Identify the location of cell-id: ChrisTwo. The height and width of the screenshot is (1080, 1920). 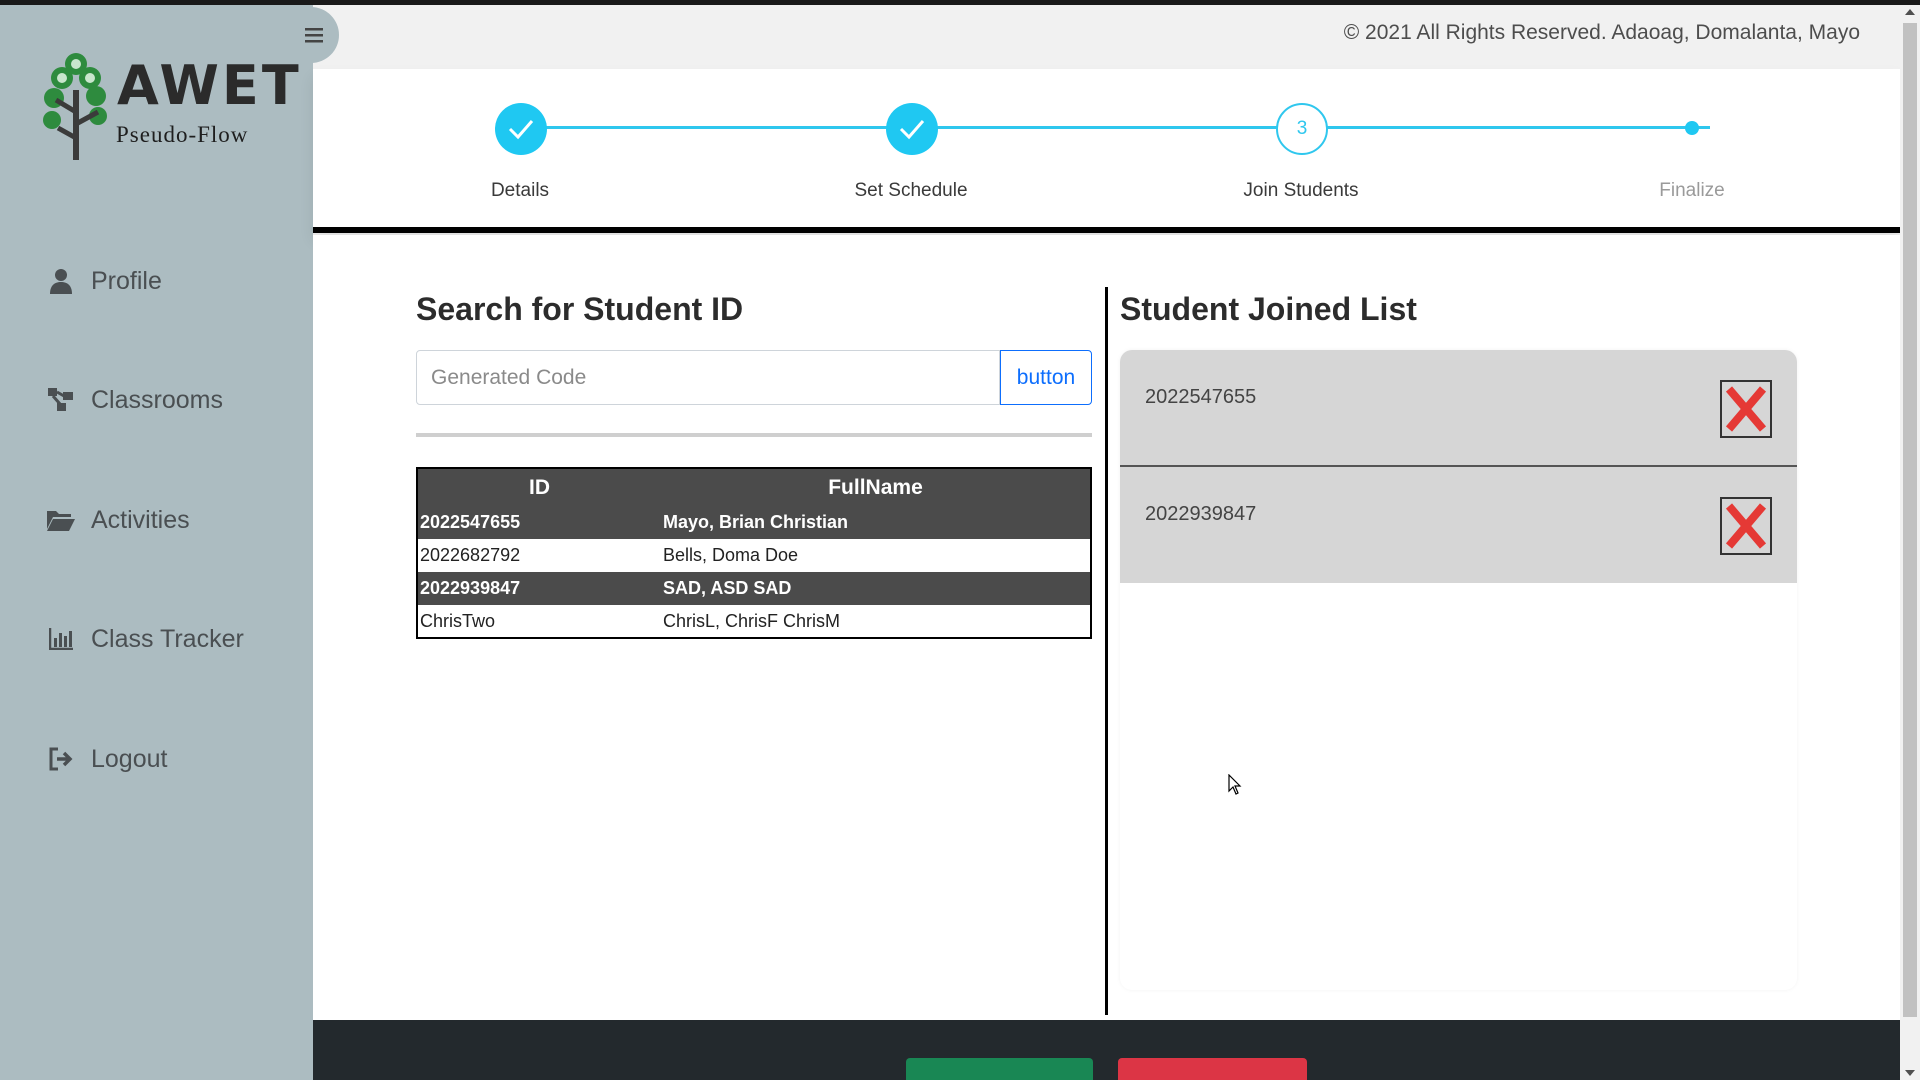
(539, 621).